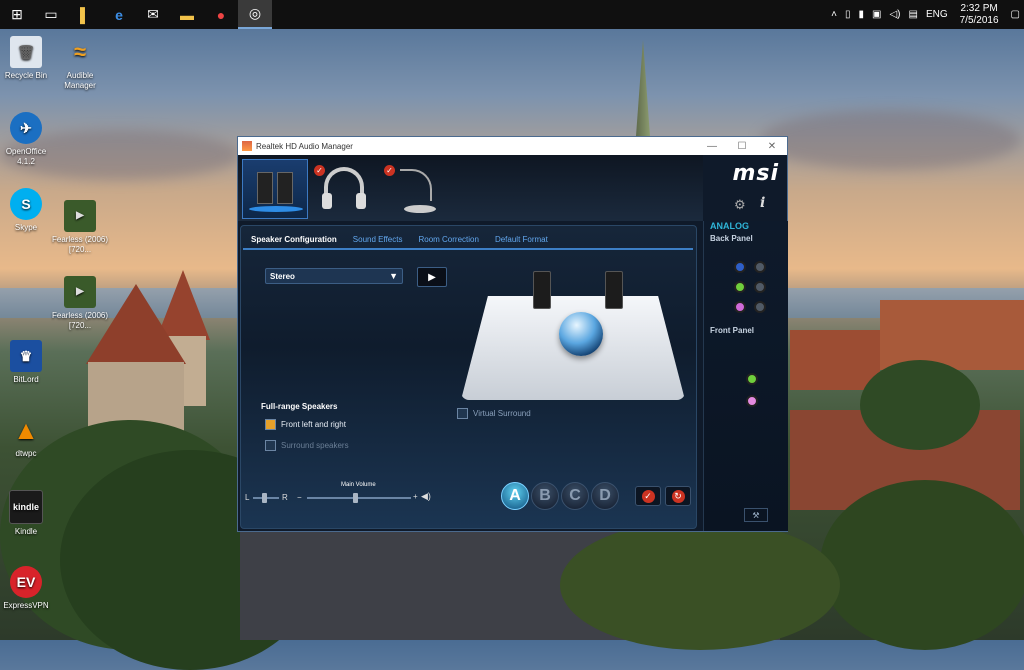 The height and width of the screenshot is (670, 1024). I want to click on minimize-button: —, so click(712, 146).